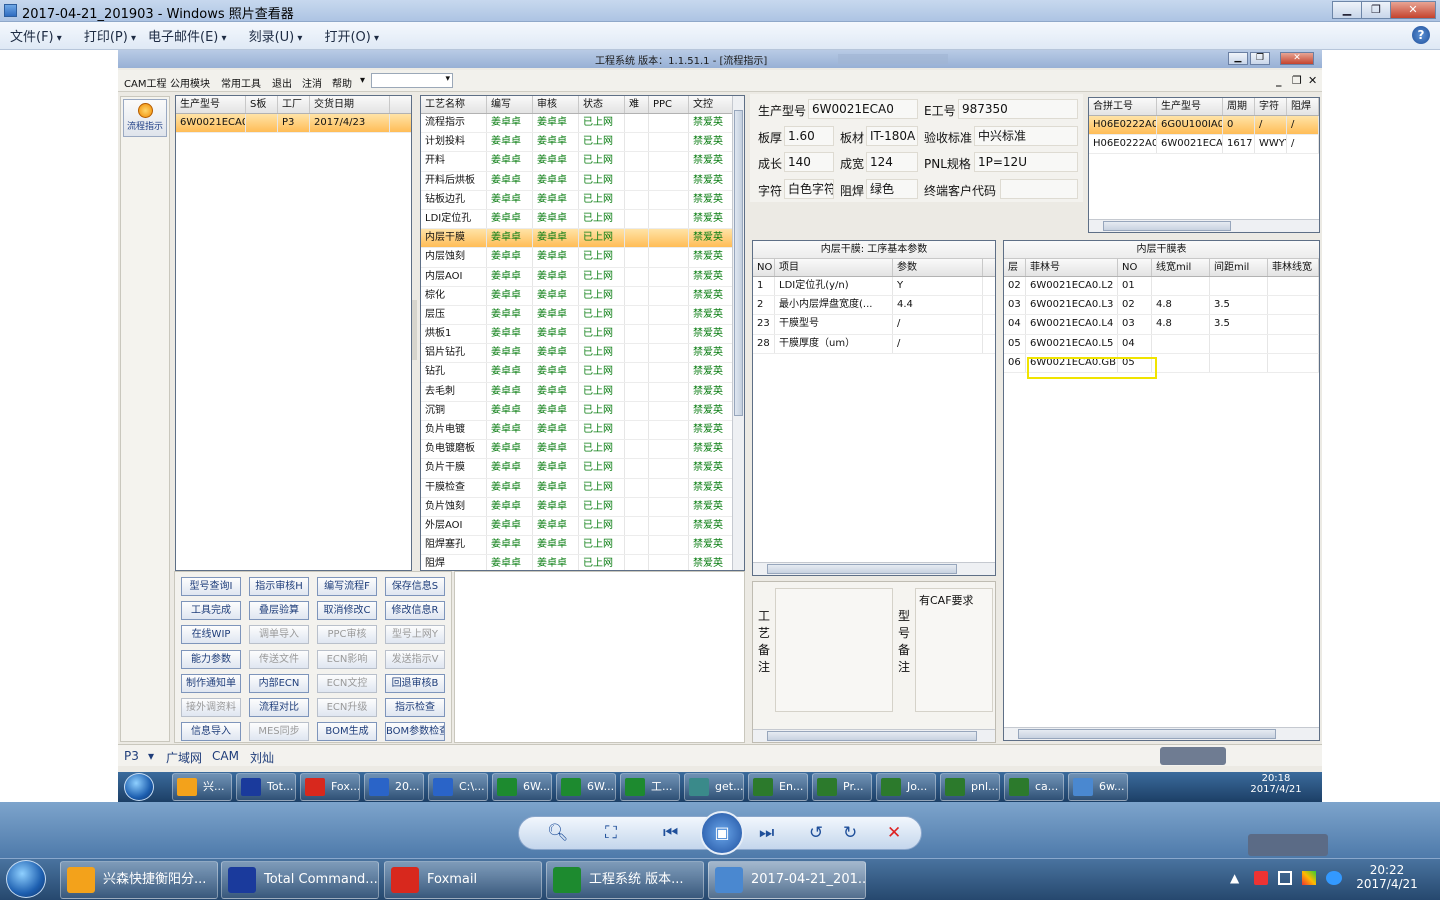 Image resolution: width=1440 pixels, height=900 pixels. Describe the element at coordinates (1161, 306) in the screenshot. I see `film-row: 03 6W0021ECA0.L3 02 4.8 3.5` at that location.